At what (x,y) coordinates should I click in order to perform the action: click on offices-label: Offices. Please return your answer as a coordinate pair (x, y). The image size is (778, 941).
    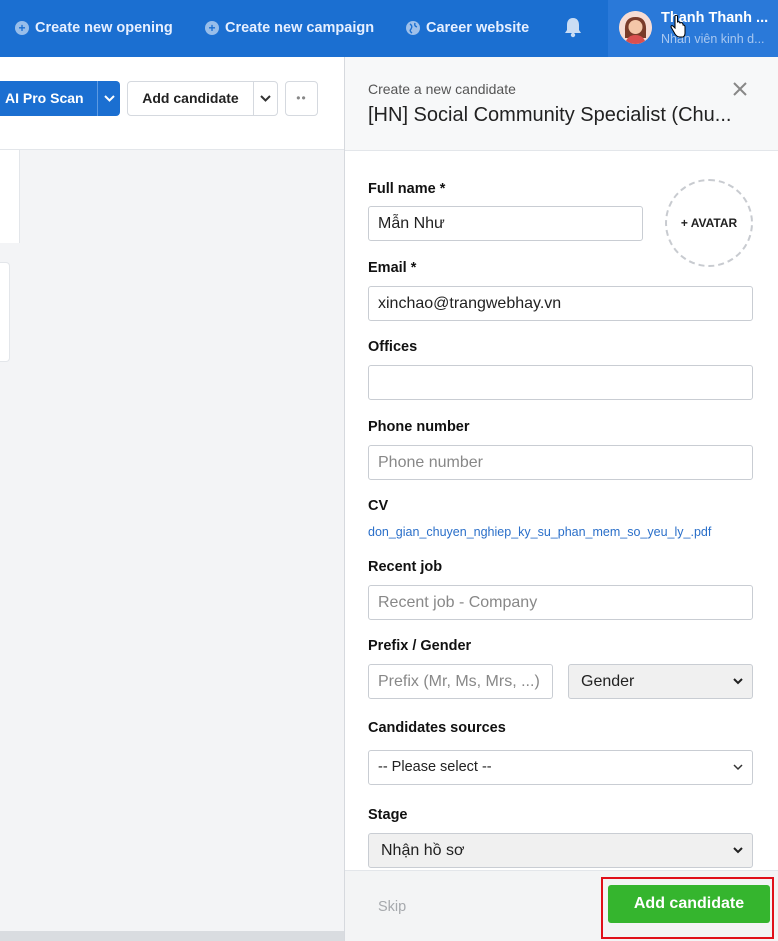
    Looking at the image, I should click on (393, 347).